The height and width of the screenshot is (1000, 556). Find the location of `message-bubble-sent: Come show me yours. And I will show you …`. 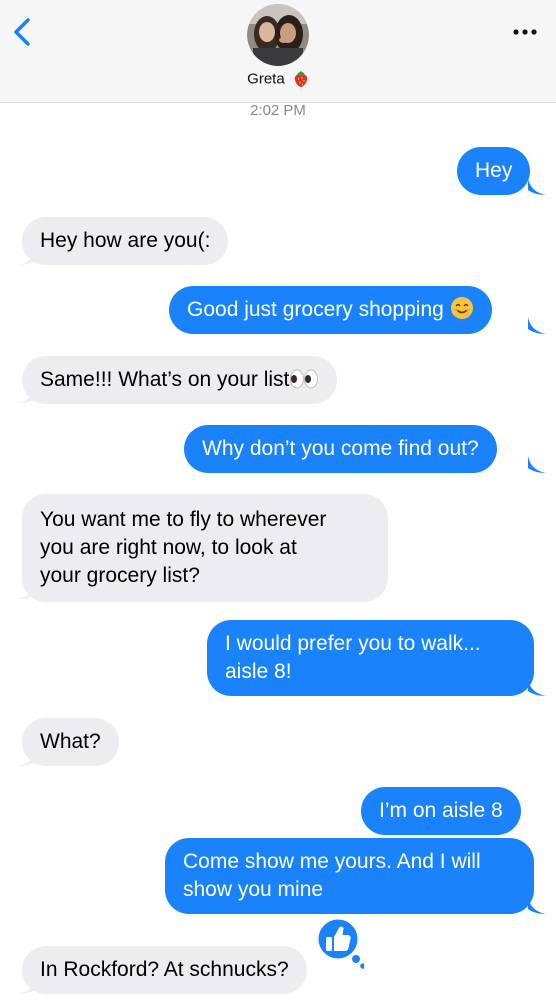

message-bubble-sent: Come show me yours. And I will show you … is located at coordinates (349, 876).